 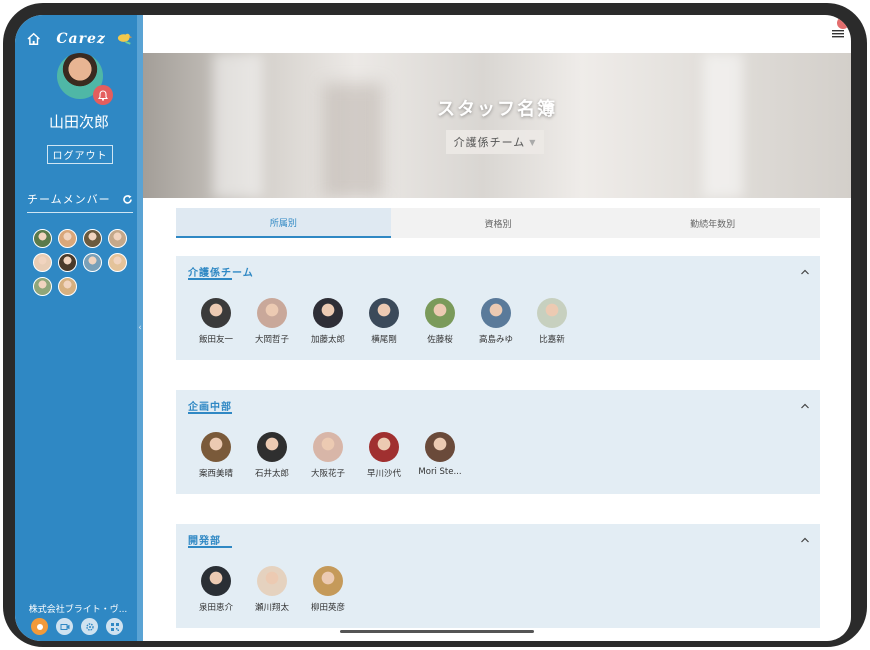 I want to click on staff-member: 加藤太郎, so click(x=328, y=321).